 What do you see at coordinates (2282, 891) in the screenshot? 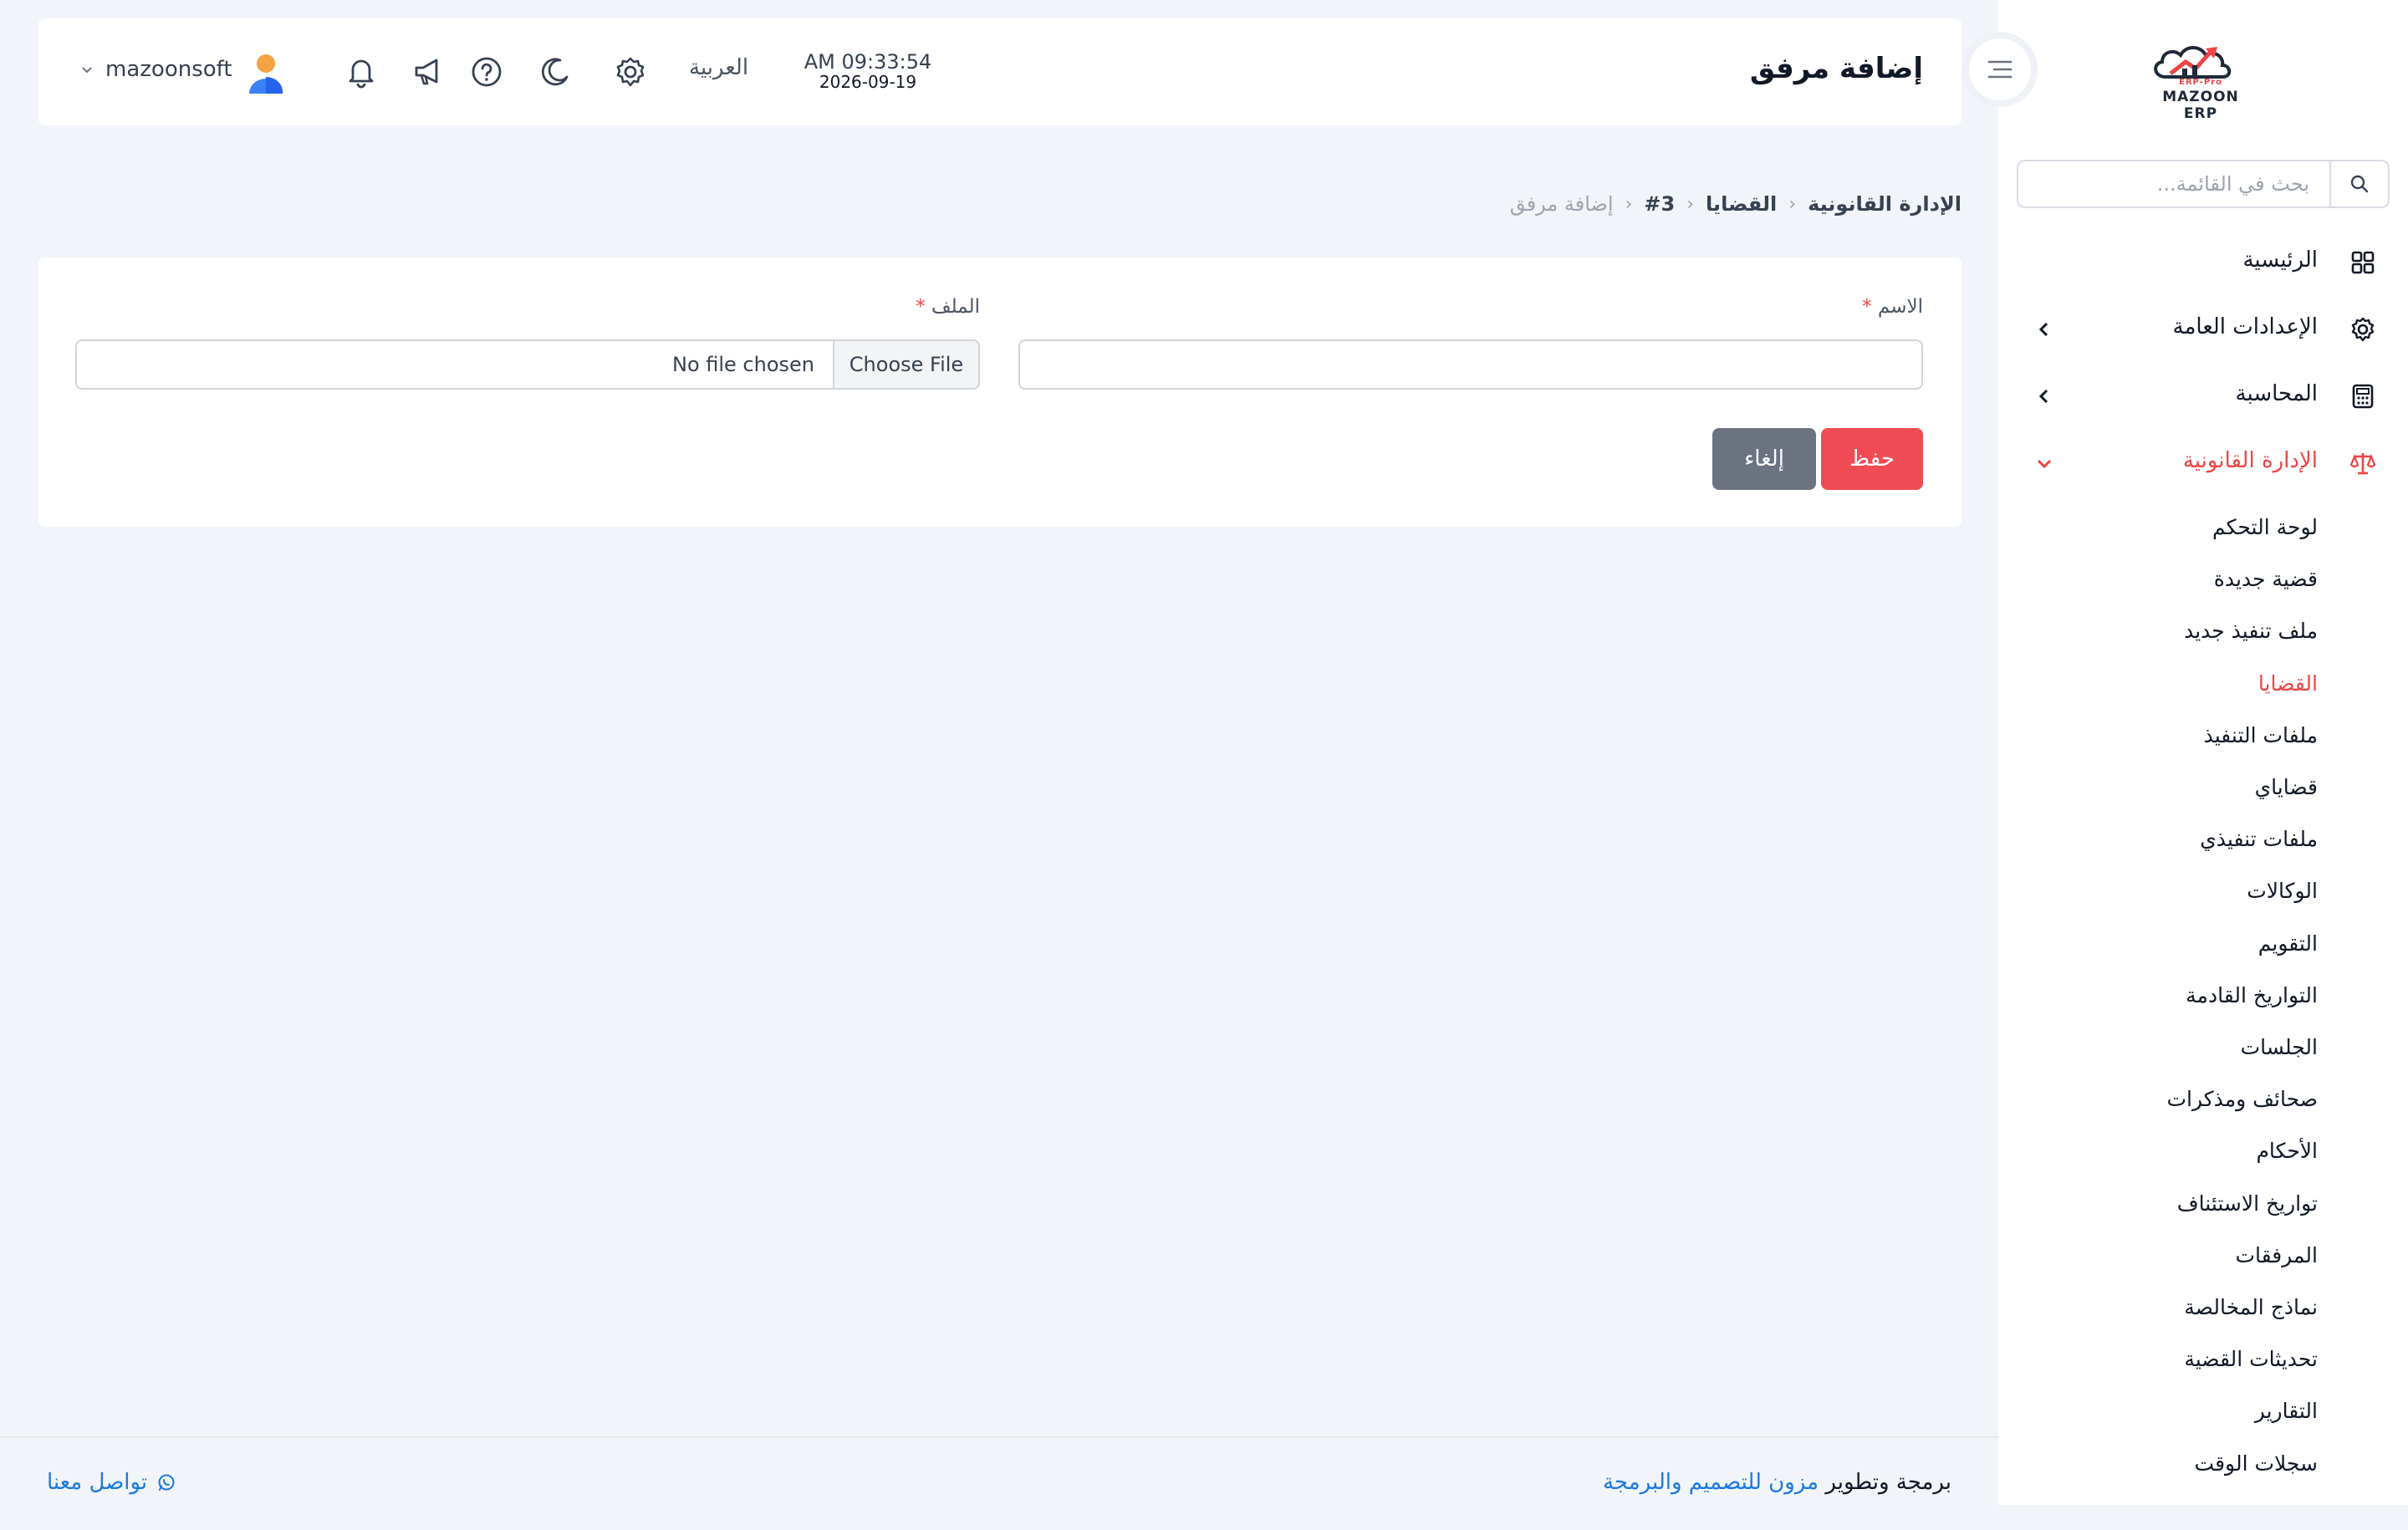
I see `sidebar-sub-item: الوكالات` at bounding box center [2282, 891].